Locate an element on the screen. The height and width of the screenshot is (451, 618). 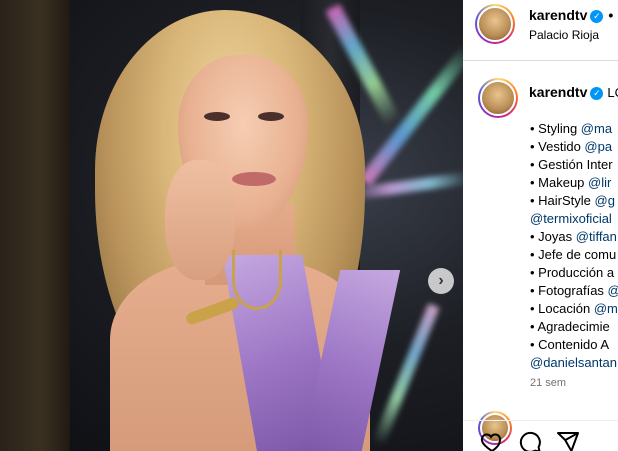
actions-divider is located at coordinates (540, 420).